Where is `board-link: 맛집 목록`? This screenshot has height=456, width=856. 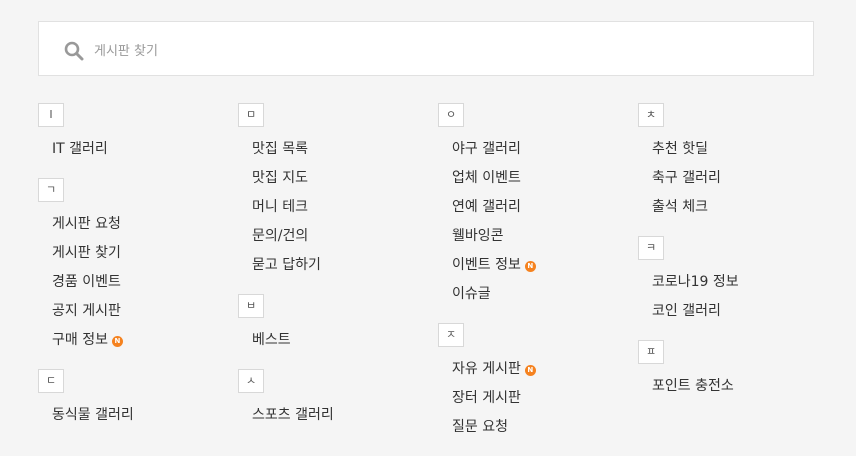 board-link: 맛집 목록 is located at coordinates (333, 149).